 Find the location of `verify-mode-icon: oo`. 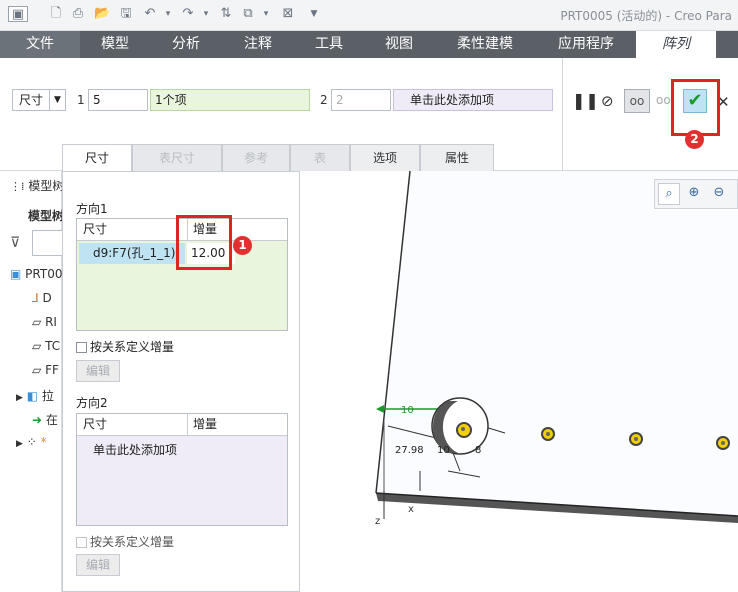

verify-mode-icon: oo is located at coordinates (637, 101).